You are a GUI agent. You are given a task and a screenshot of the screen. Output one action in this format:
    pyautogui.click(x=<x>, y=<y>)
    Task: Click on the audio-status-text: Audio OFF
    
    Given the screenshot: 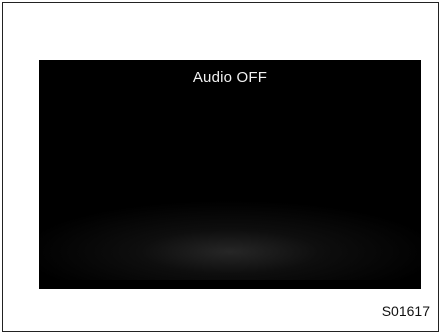 What is the action you would take?
    pyautogui.click(x=230, y=77)
    